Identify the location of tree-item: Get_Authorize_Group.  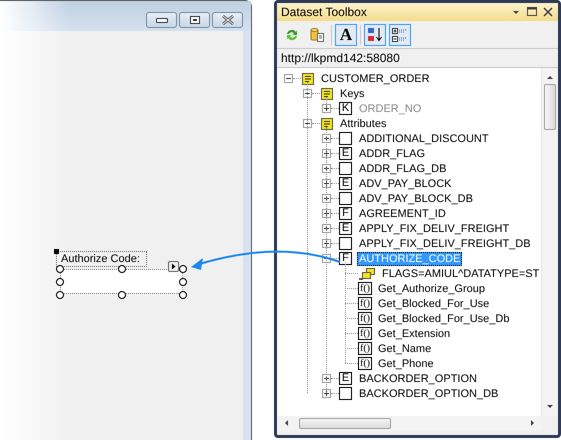
(432, 289).